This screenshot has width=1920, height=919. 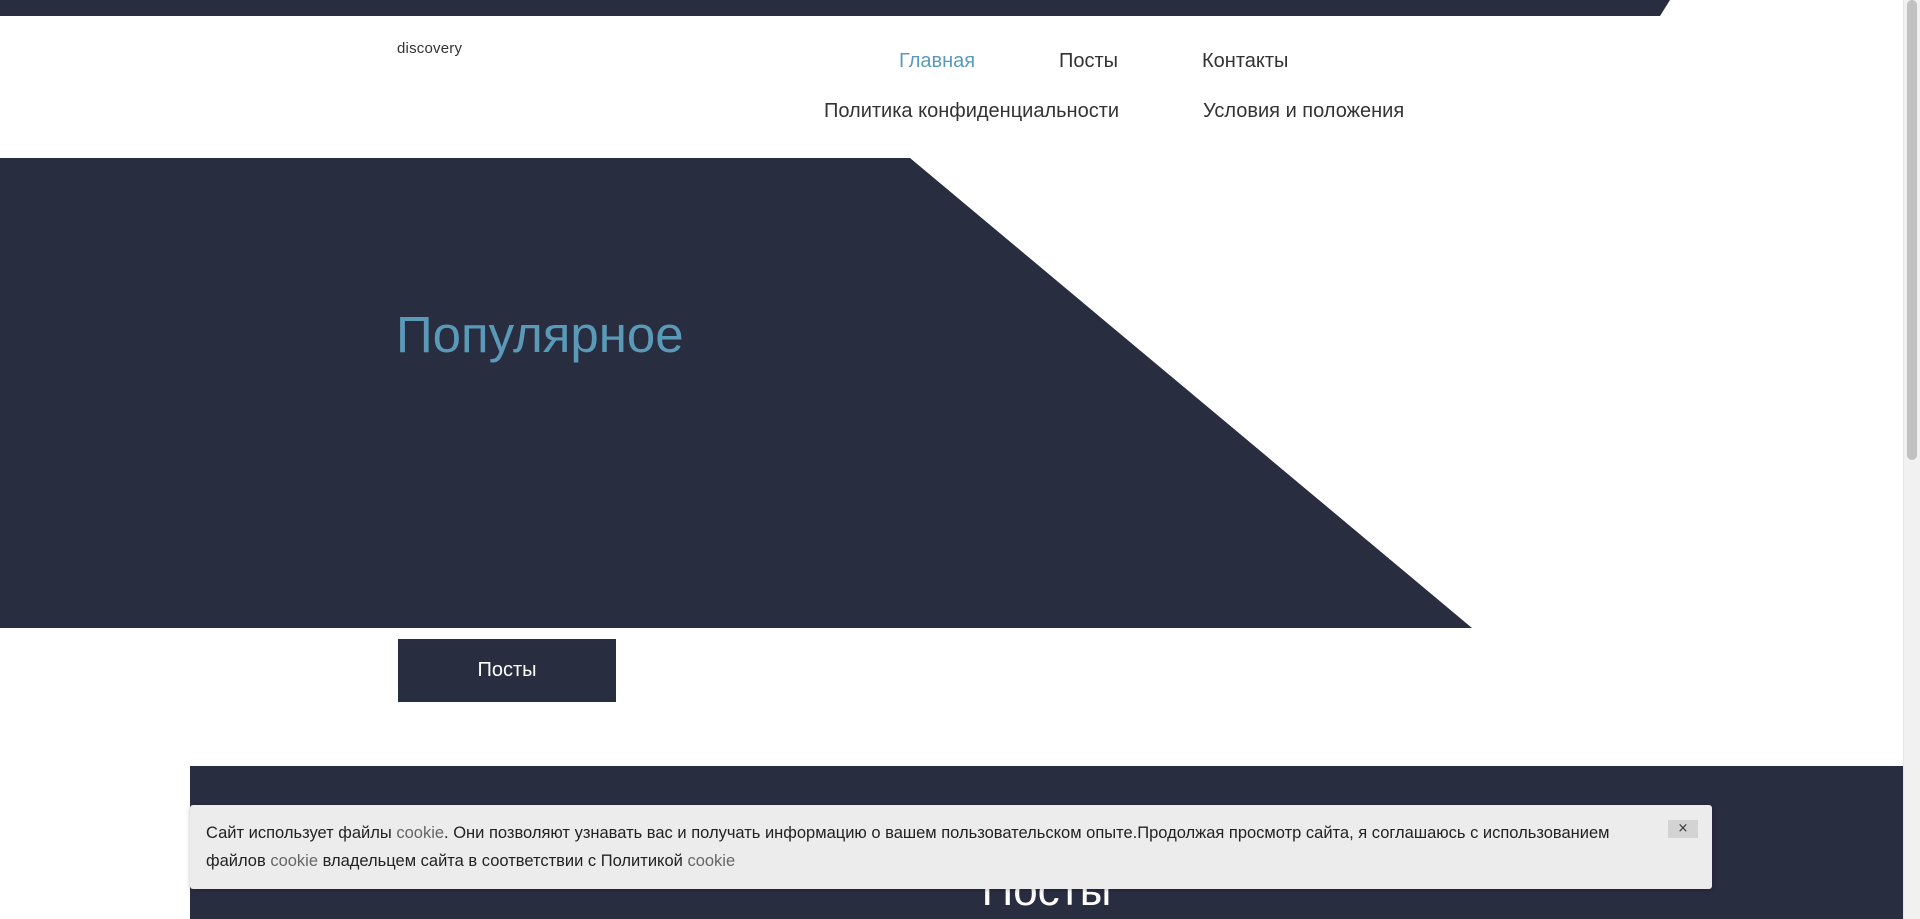 I want to click on nav-link-privacy-policy: Политика конфиденциальности, so click(x=971, y=111).